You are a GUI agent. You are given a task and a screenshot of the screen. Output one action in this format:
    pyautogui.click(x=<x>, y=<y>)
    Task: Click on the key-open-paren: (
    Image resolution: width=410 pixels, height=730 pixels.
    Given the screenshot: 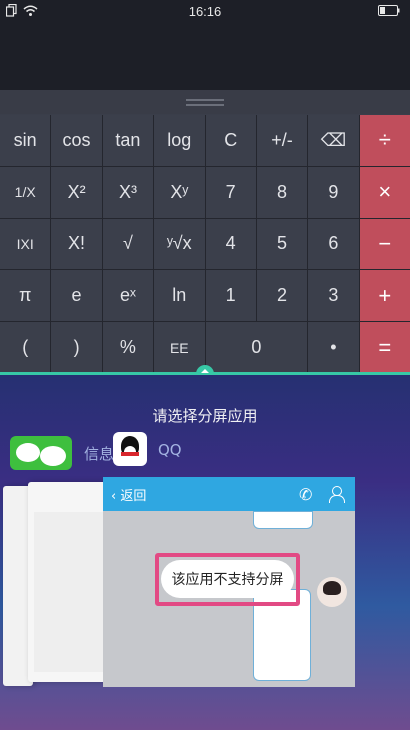 What is the action you would take?
    pyautogui.click(x=25, y=347)
    